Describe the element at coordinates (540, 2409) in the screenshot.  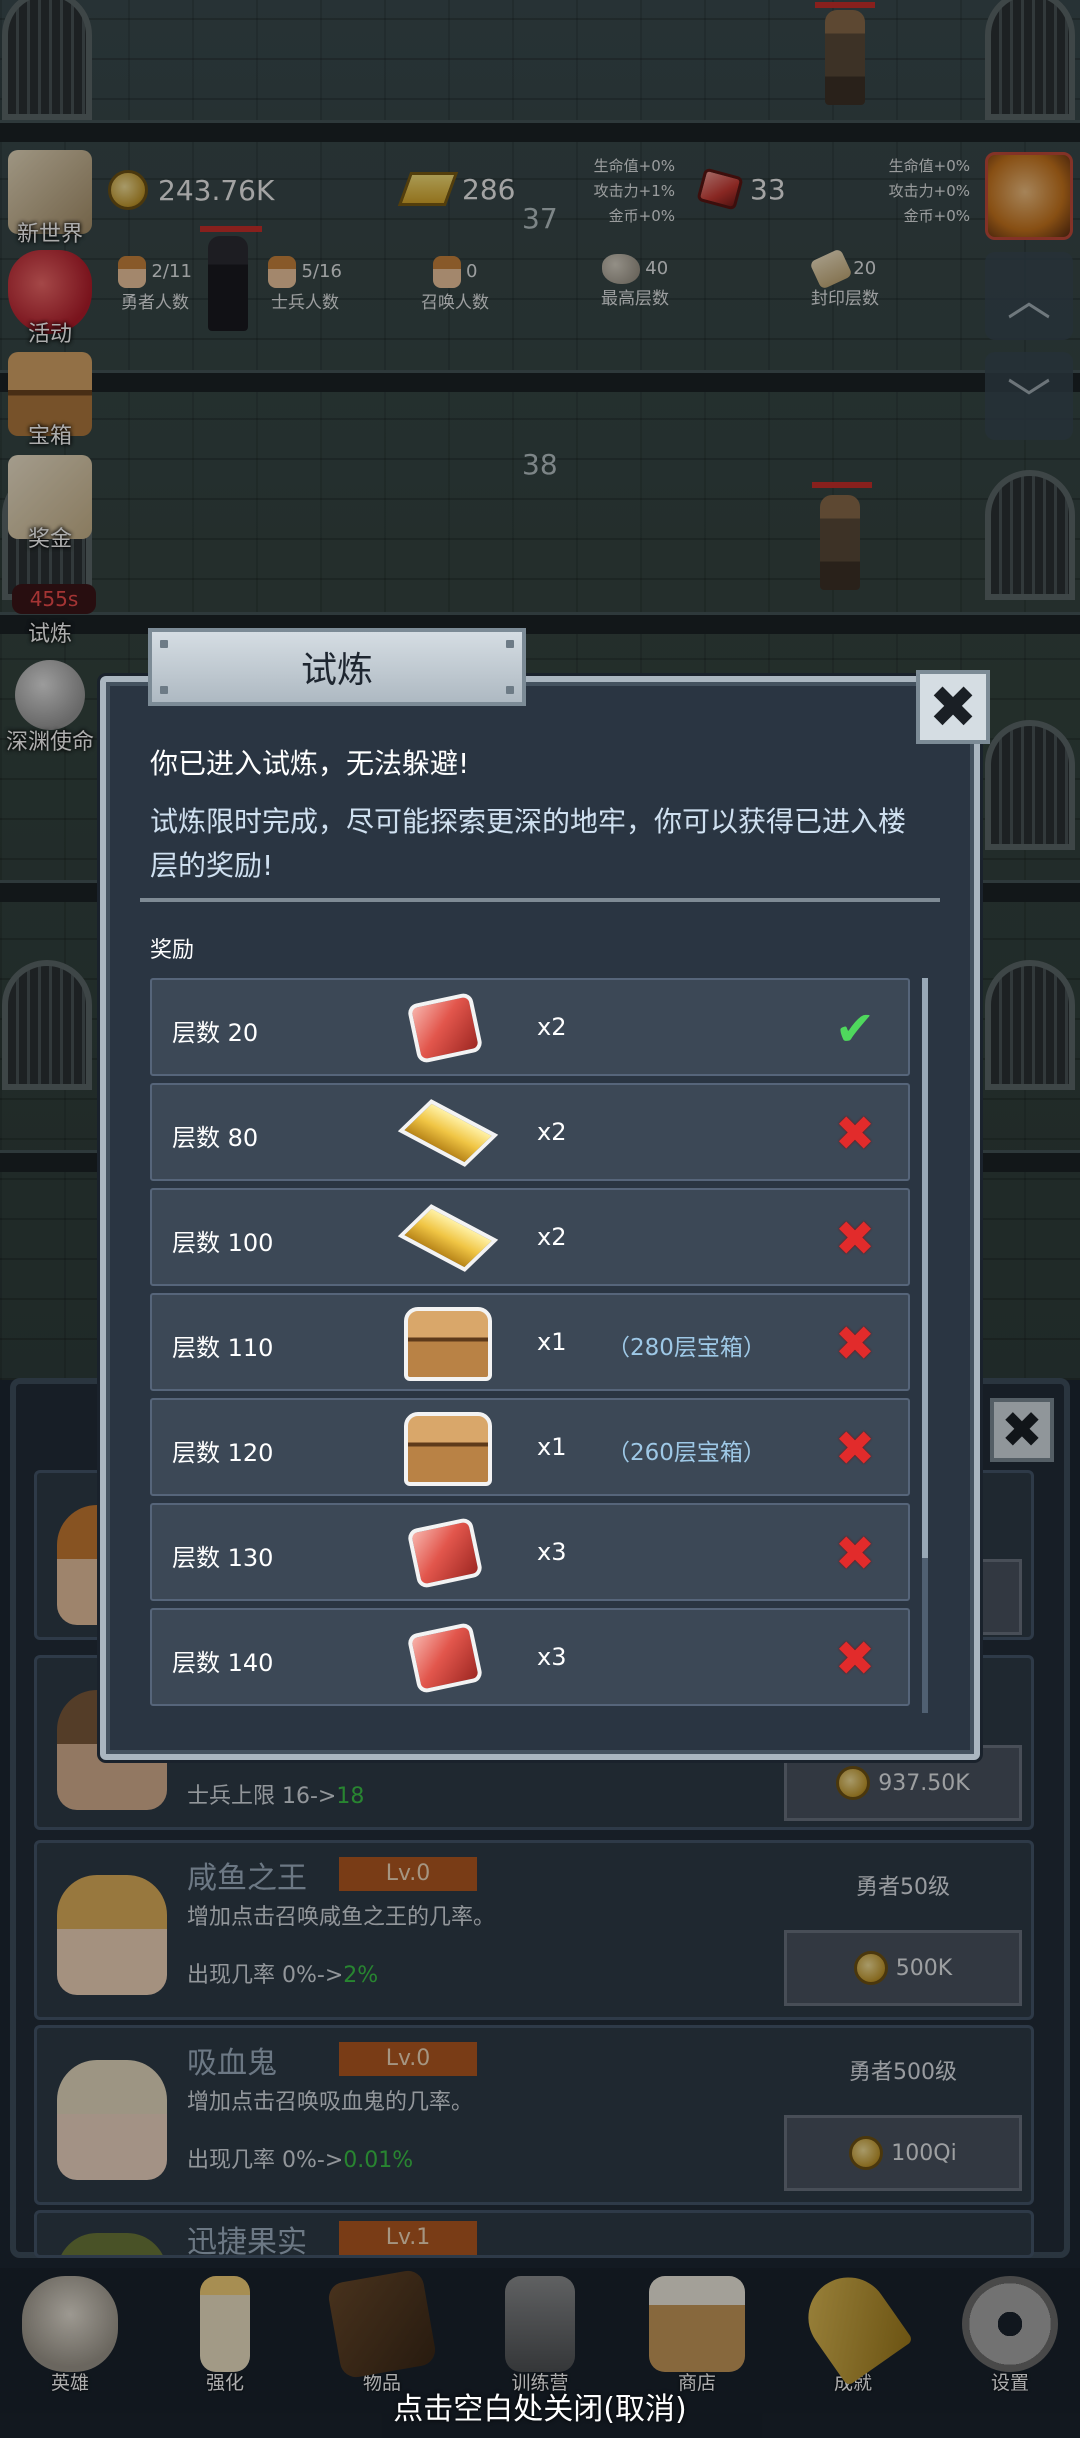
I see `close-hint: 点击空白处关闭(取消)` at that location.